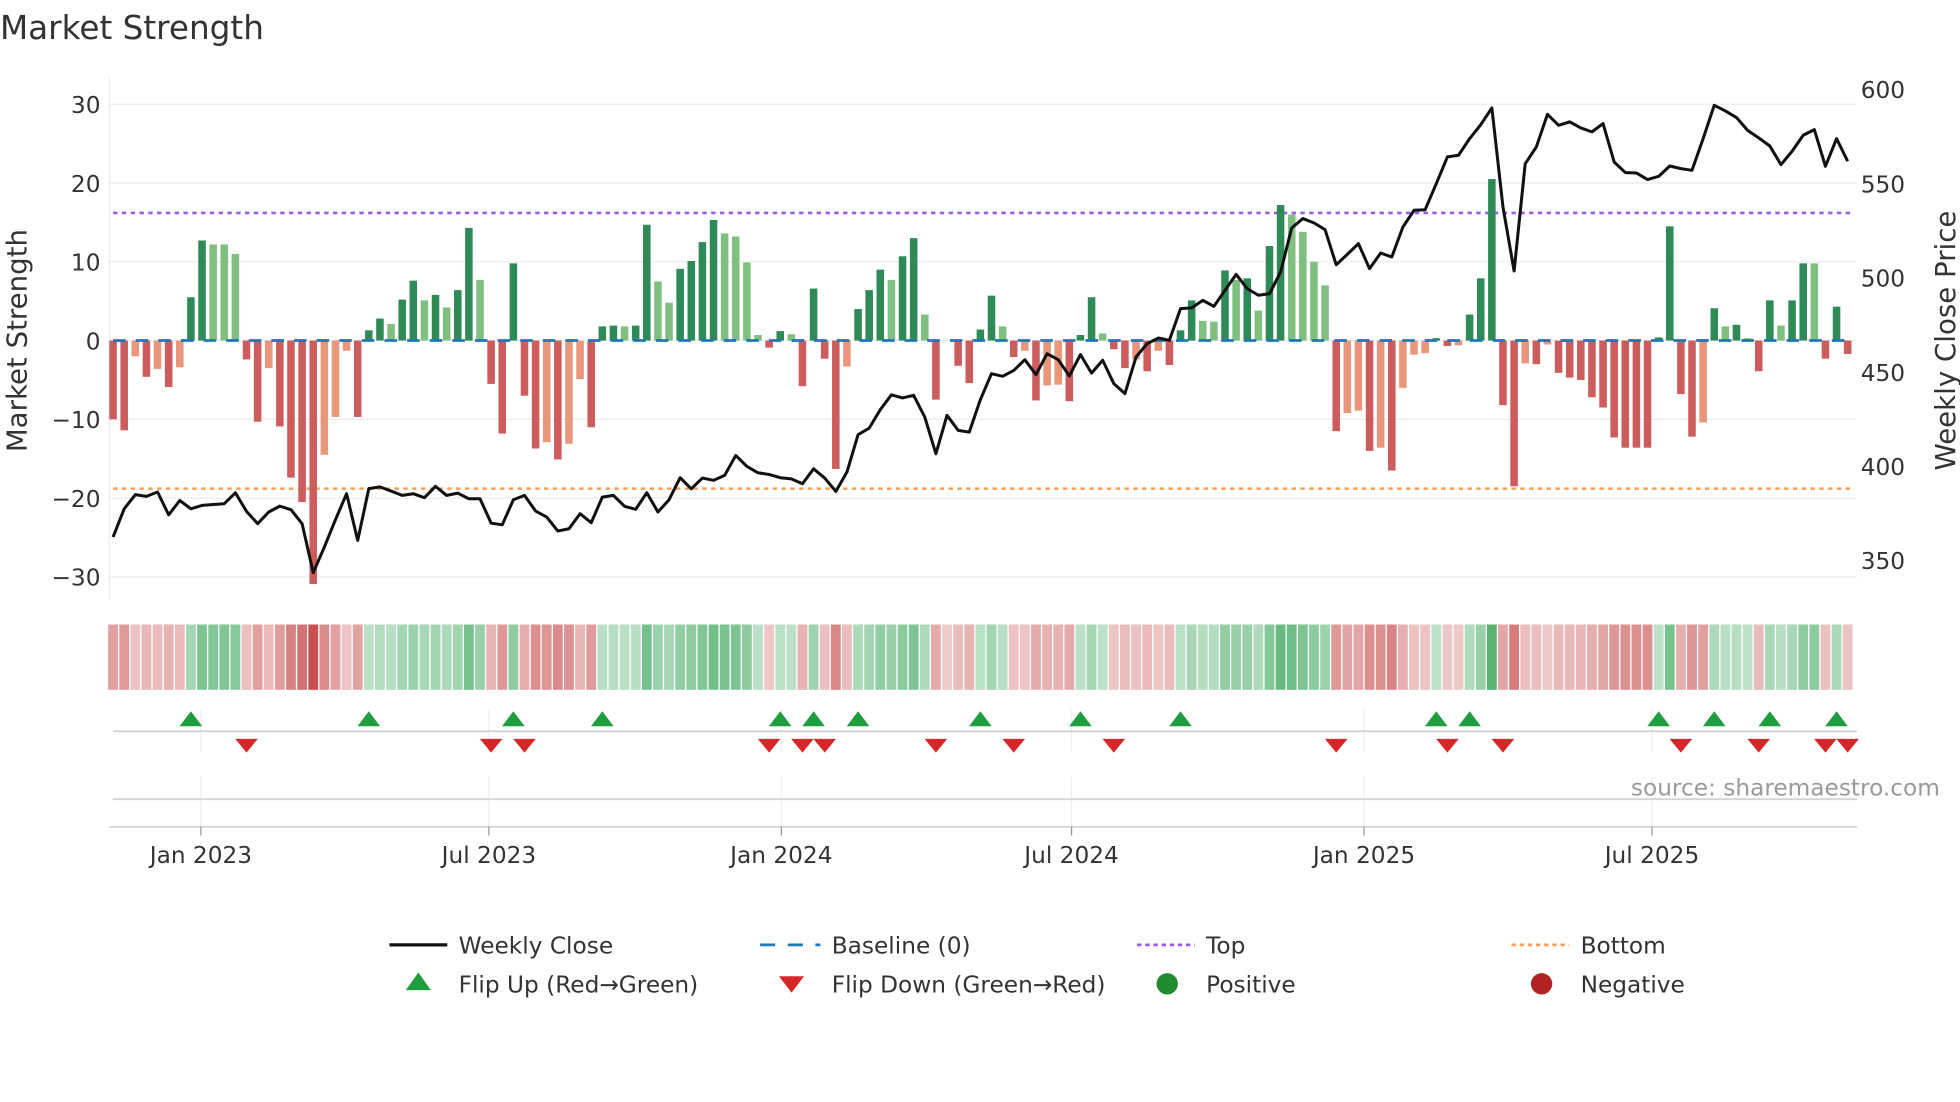 The image size is (1960, 1102). I want to click on x-tick-label: Jul 2024, so click(1070, 855).